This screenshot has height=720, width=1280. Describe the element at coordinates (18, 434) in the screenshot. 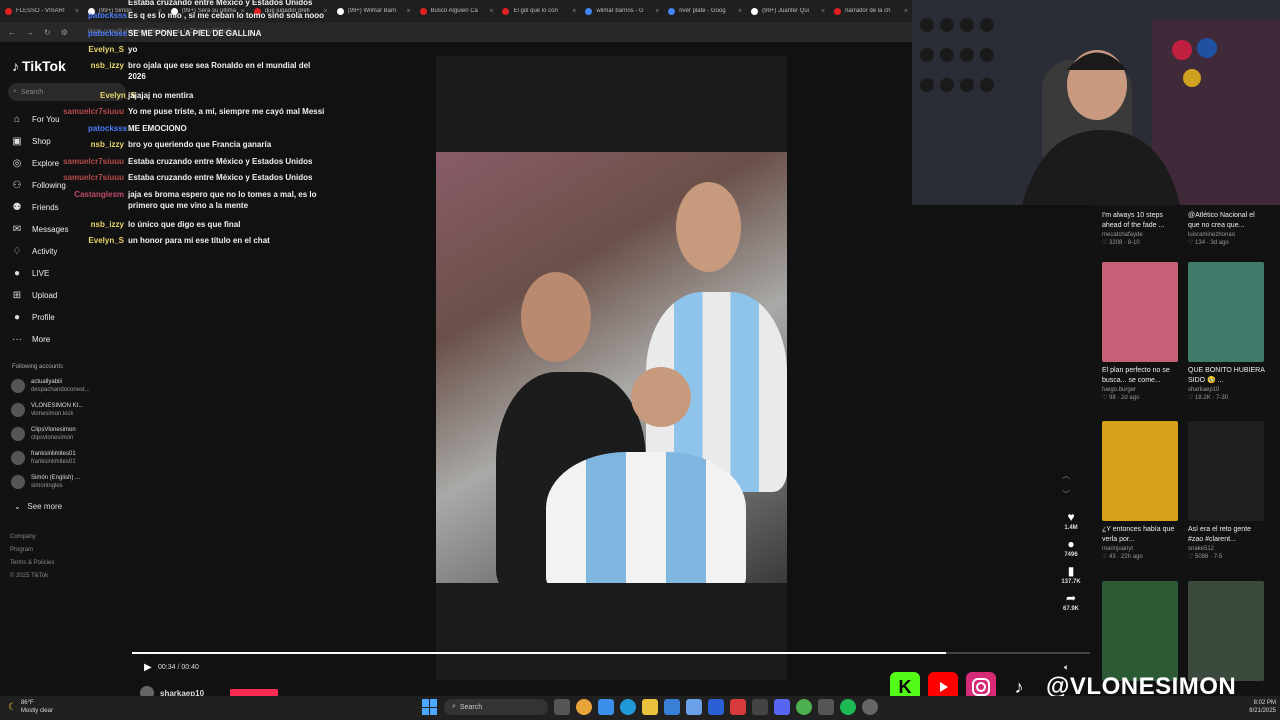

I see `avatar` at that location.